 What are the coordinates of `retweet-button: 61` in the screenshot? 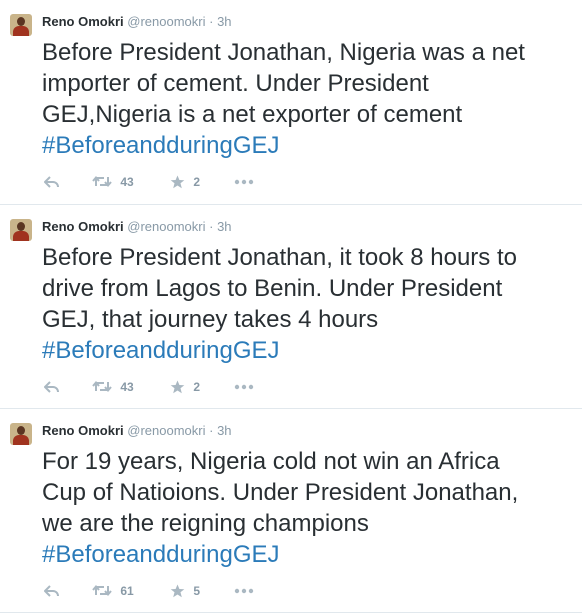 It's located at (122, 590).